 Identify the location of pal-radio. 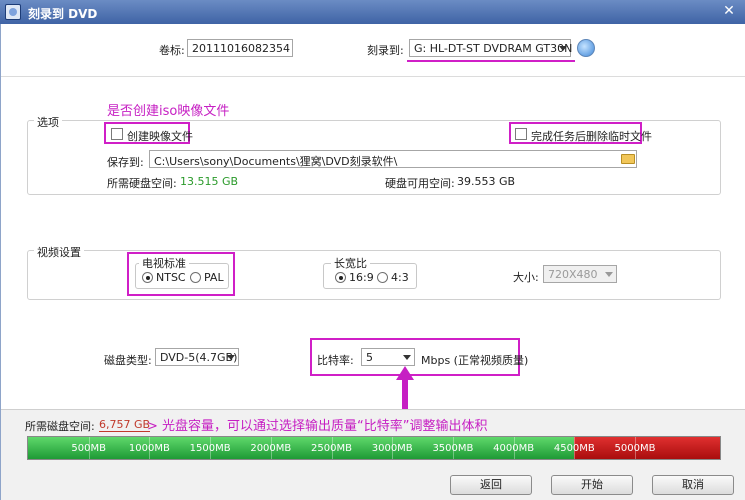
(195, 277).